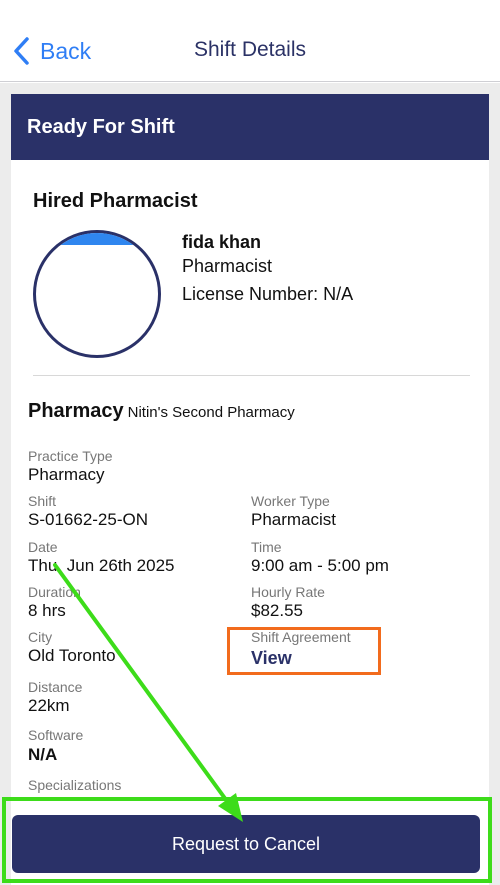 The height and width of the screenshot is (885, 500). Describe the element at coordinates (88, 519) in the screenshot. I see `shift-value: S-01662-25-ON` at that location.